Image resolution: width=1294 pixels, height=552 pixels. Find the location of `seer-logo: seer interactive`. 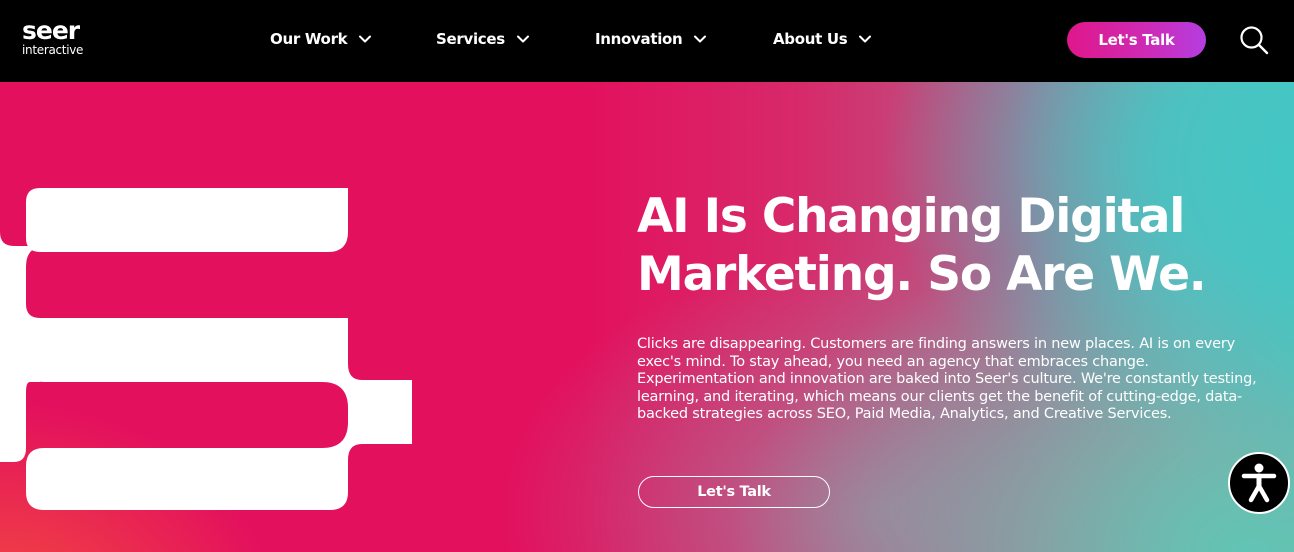

seer-logo: seer interactive is located at coordinates (62, 40).